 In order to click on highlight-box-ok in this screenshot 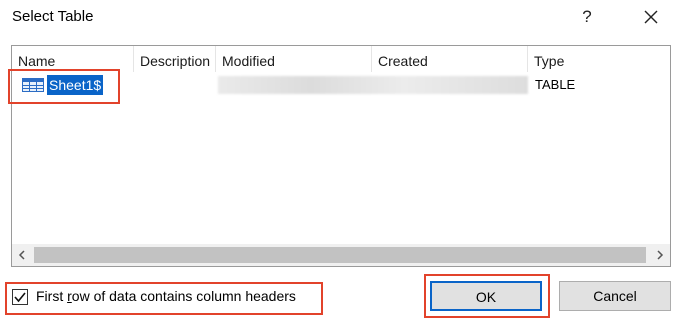, I will do `click(487, 296)`.